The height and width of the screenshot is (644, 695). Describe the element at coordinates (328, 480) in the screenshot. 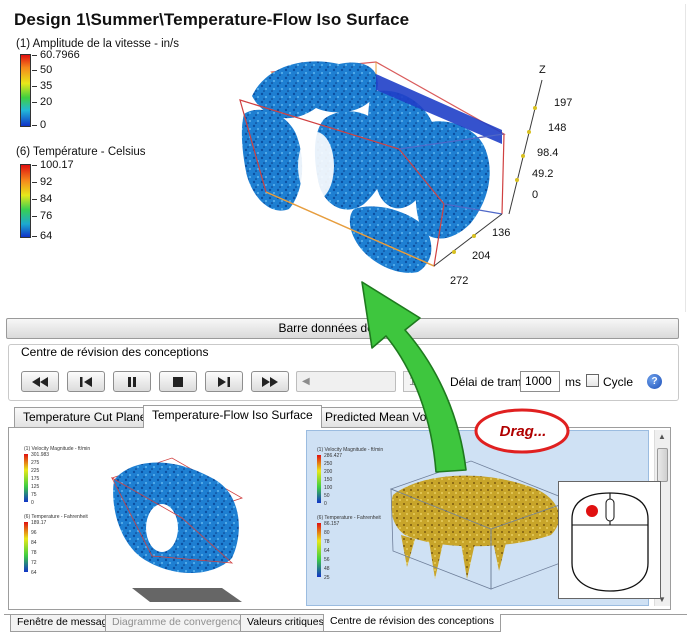

I see `thumb-legend-value: 150` at that location.